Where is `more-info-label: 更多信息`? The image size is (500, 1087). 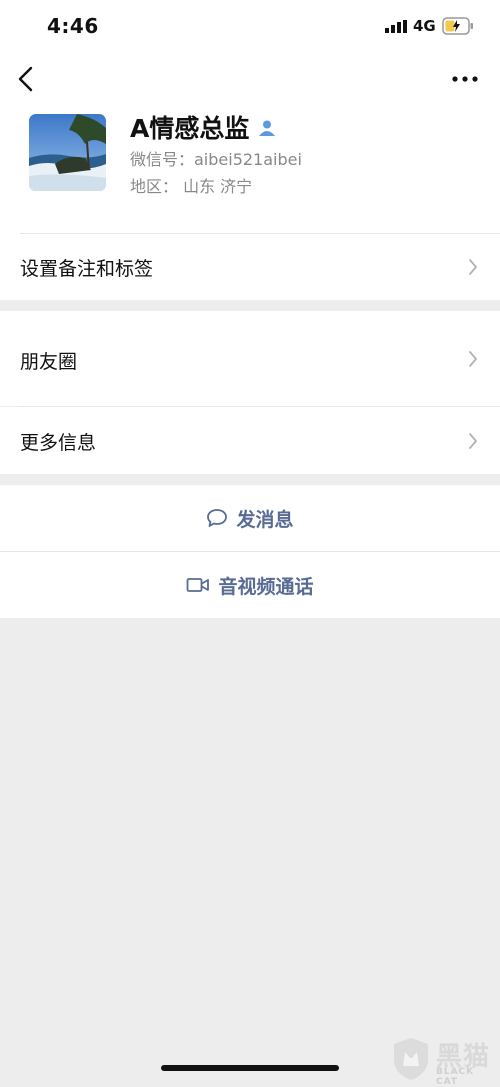 more-info-label: 更多信息 is located at coordinates (58, 443).